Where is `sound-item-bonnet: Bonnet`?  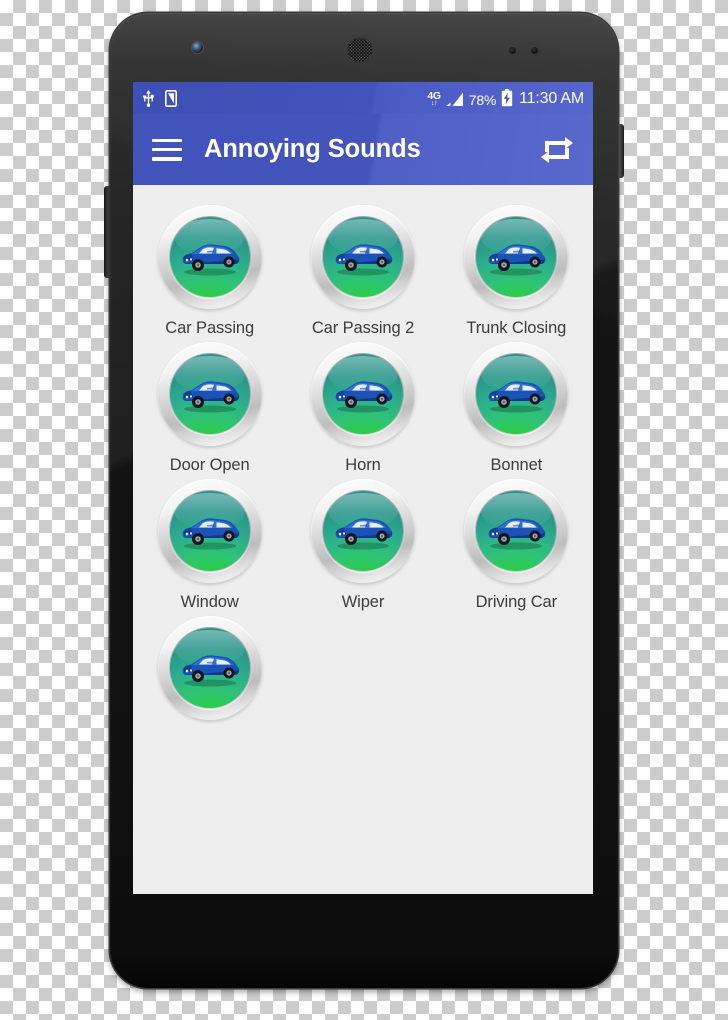
sound-item-bonnet: Bonnet is located at coordinates (516, 408).